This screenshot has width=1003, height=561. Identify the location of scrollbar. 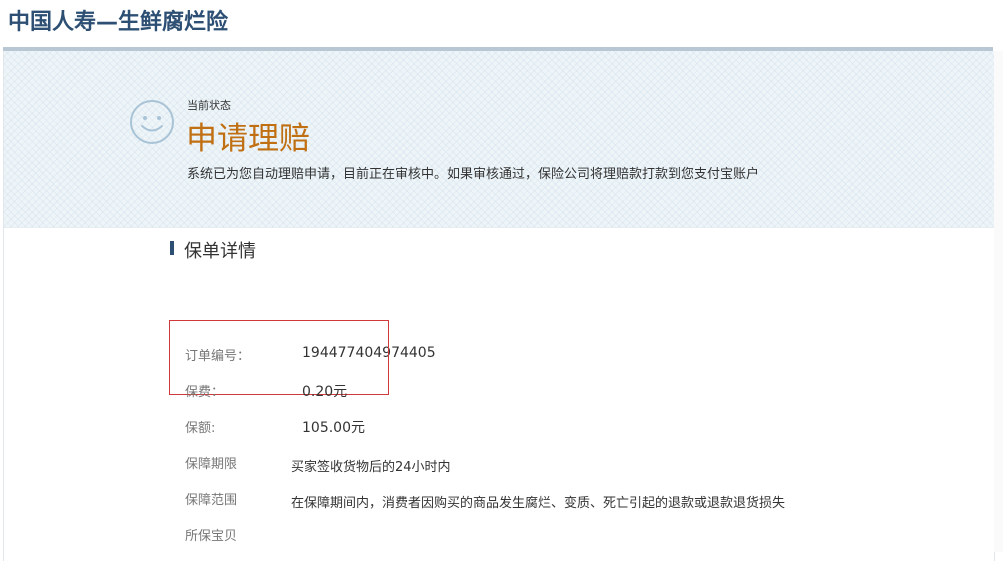
(998, 301).